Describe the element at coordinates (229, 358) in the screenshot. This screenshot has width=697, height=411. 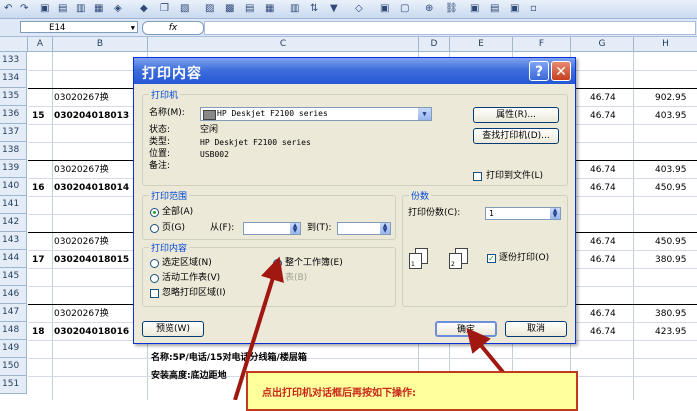
I see `cell: 名称:5P/电话/15对电话分线箱/楼层箱` at that location.